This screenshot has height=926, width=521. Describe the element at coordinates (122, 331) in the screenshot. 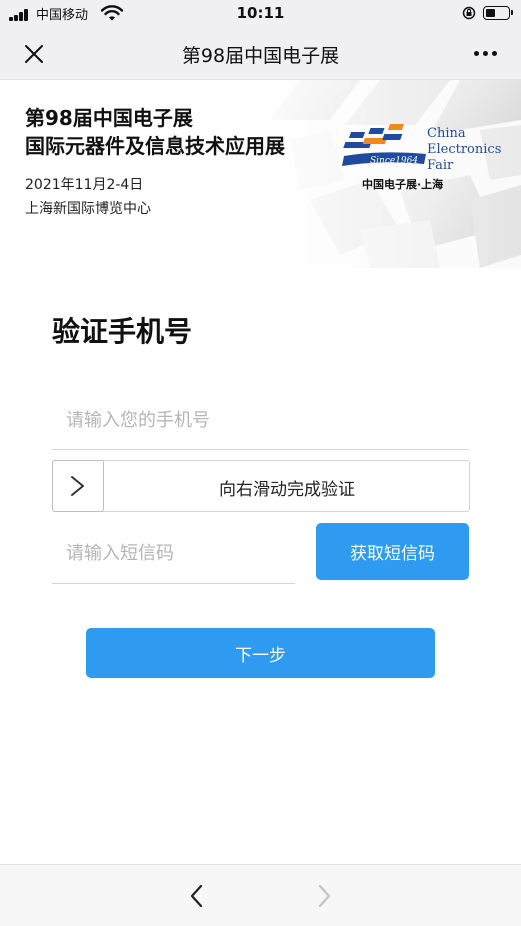

I see `verify-phone-heading: 验证手机号` at that location.